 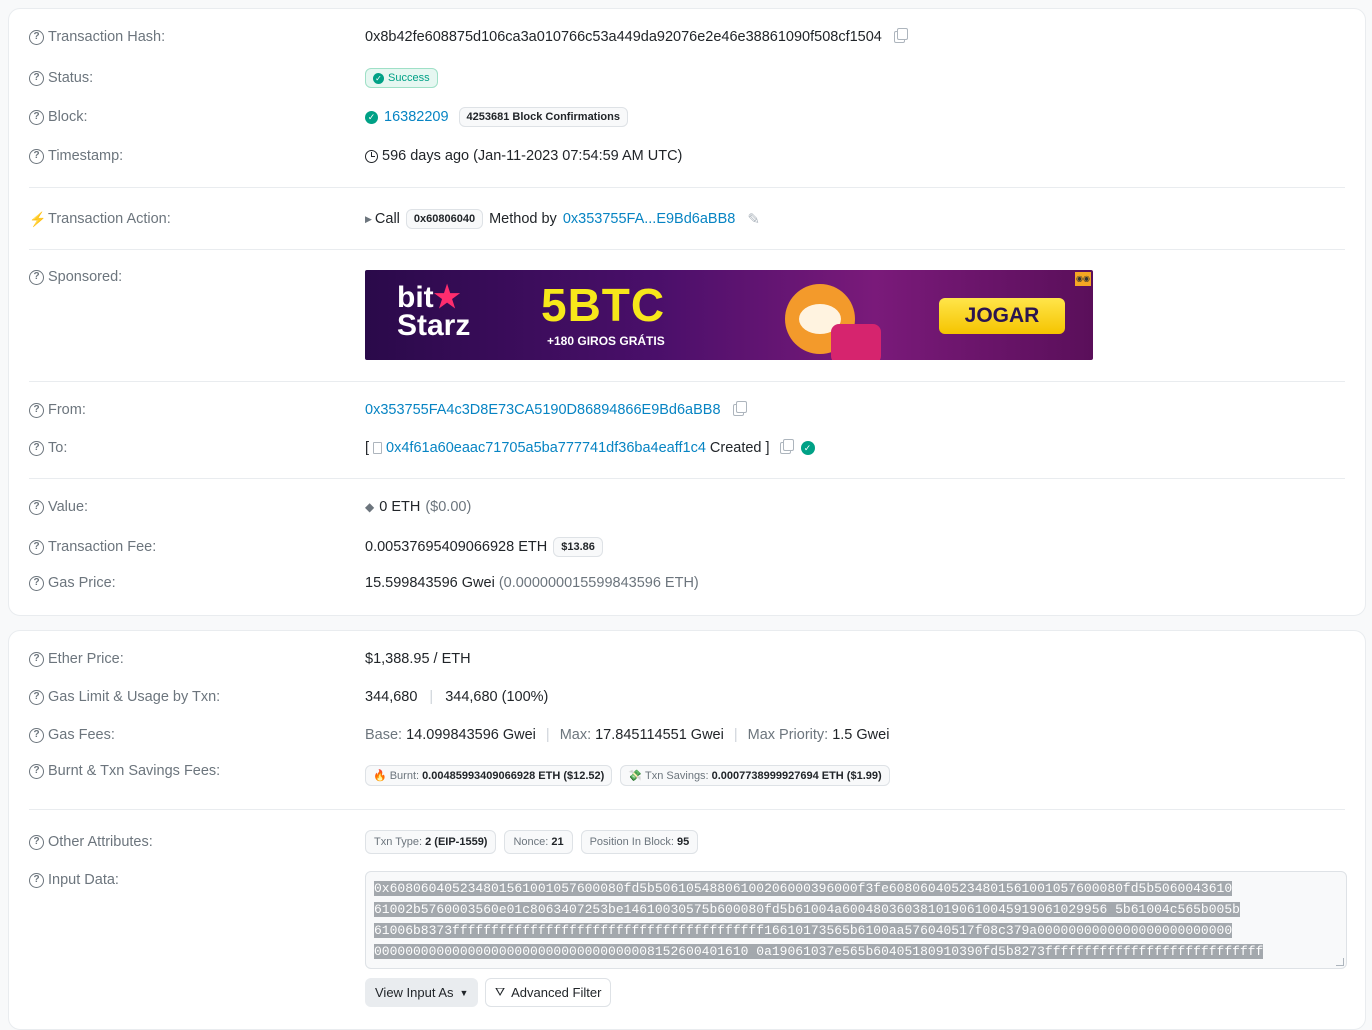 I want to click on money-icon: 💸, so click(x=635, y=776).